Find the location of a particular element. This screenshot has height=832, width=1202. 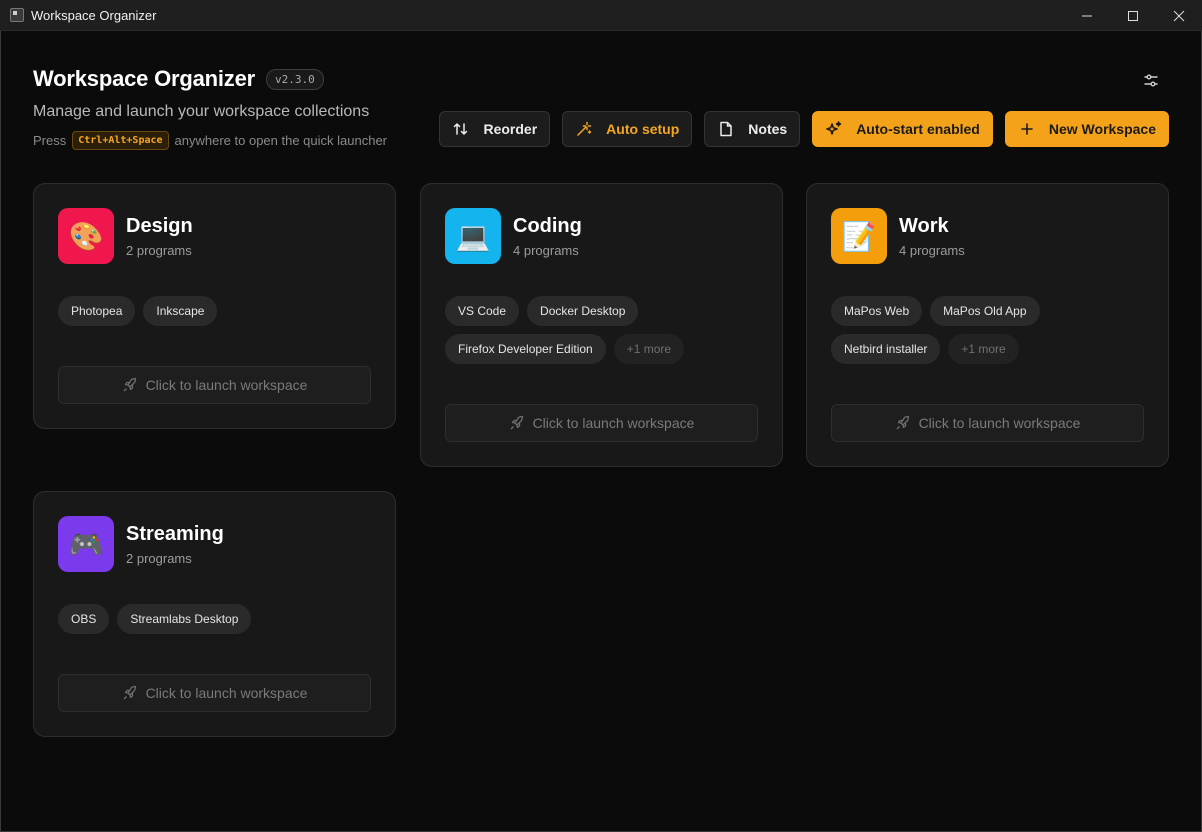

close-icon is located at coordinates (1179, 15).